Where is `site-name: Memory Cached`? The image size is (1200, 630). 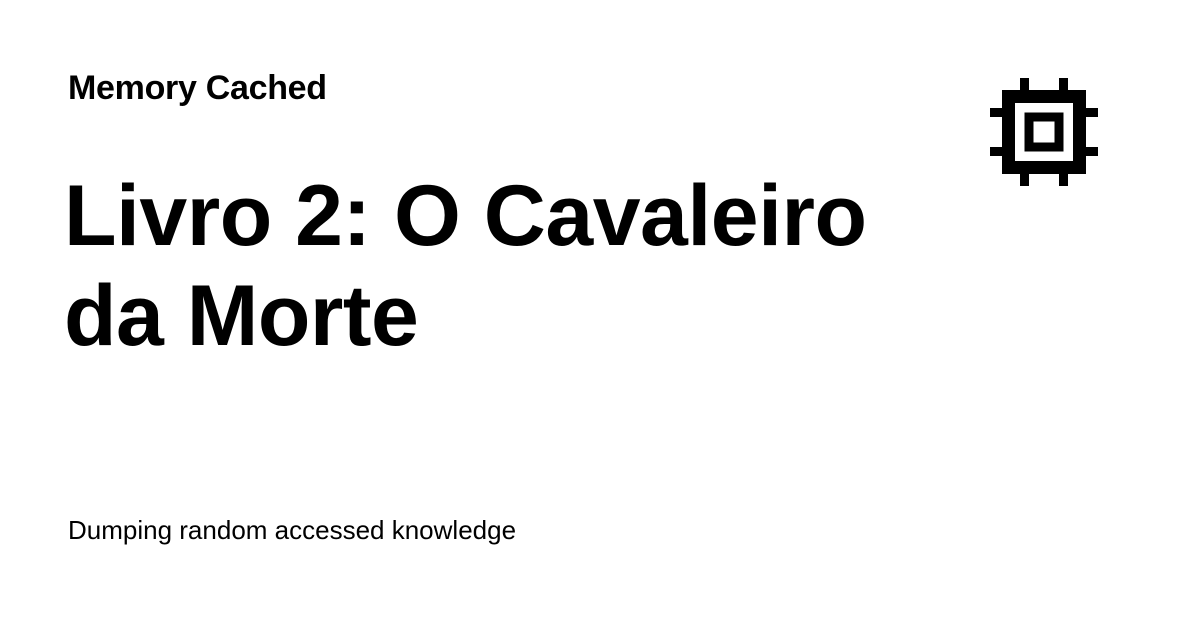 site-name: Memory Cached is located at coordinates (197, 88).